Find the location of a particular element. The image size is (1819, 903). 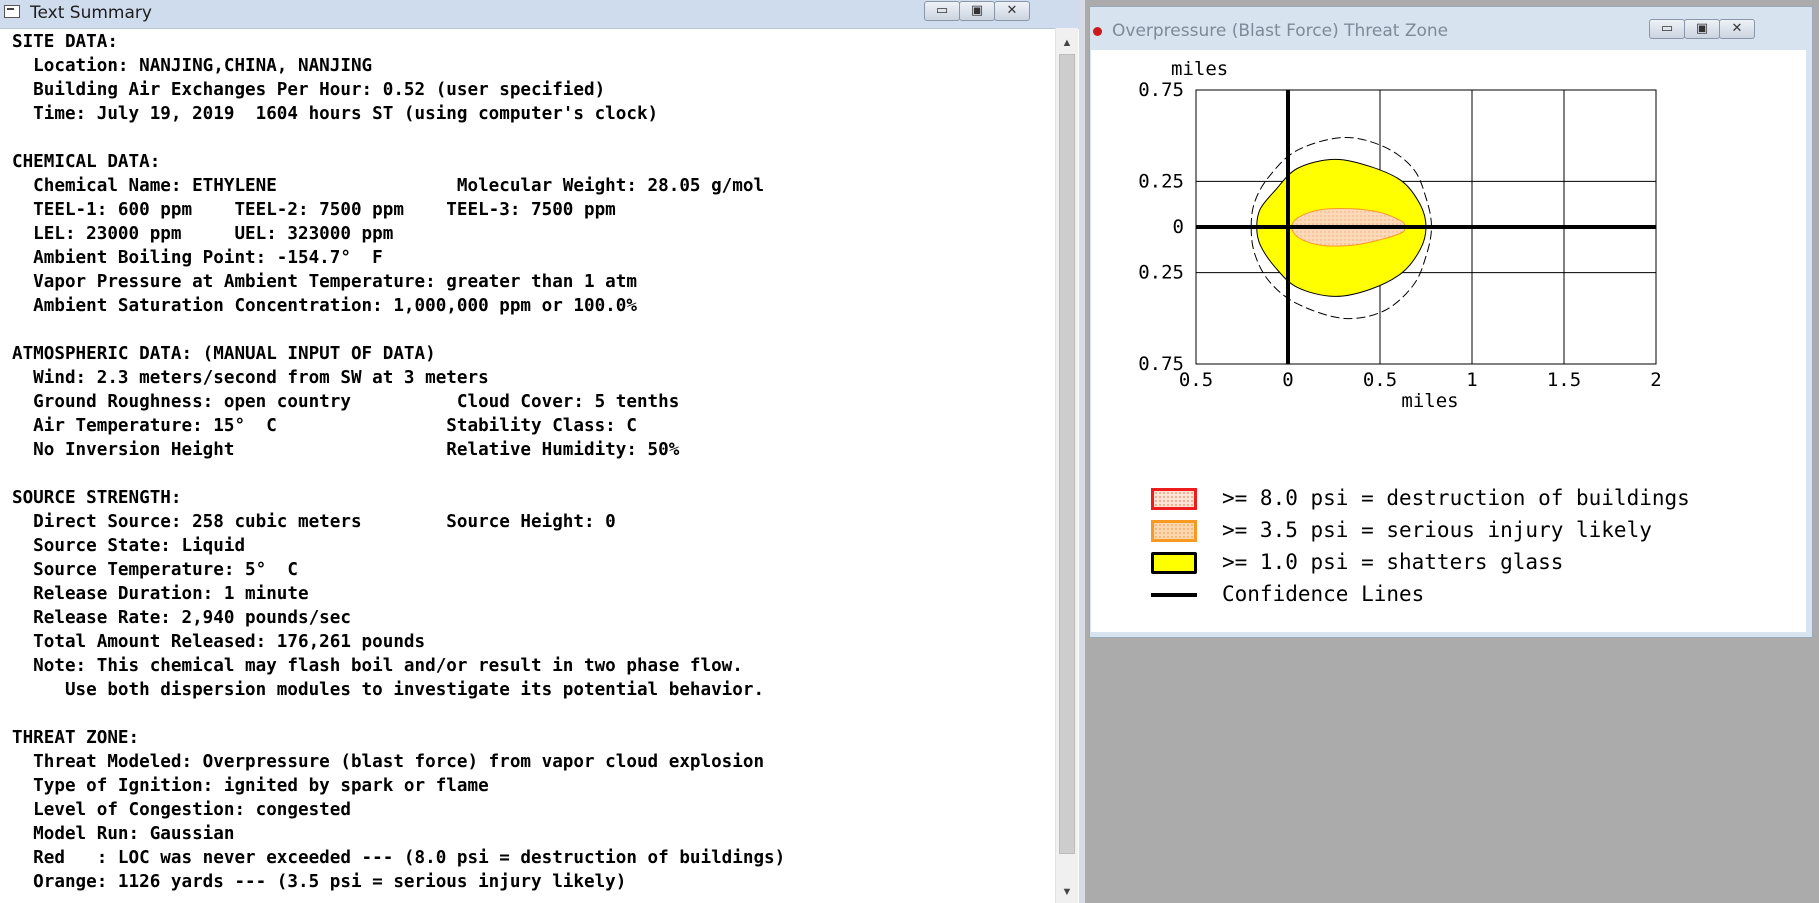

app-icon is located at coordinates (12, 11).